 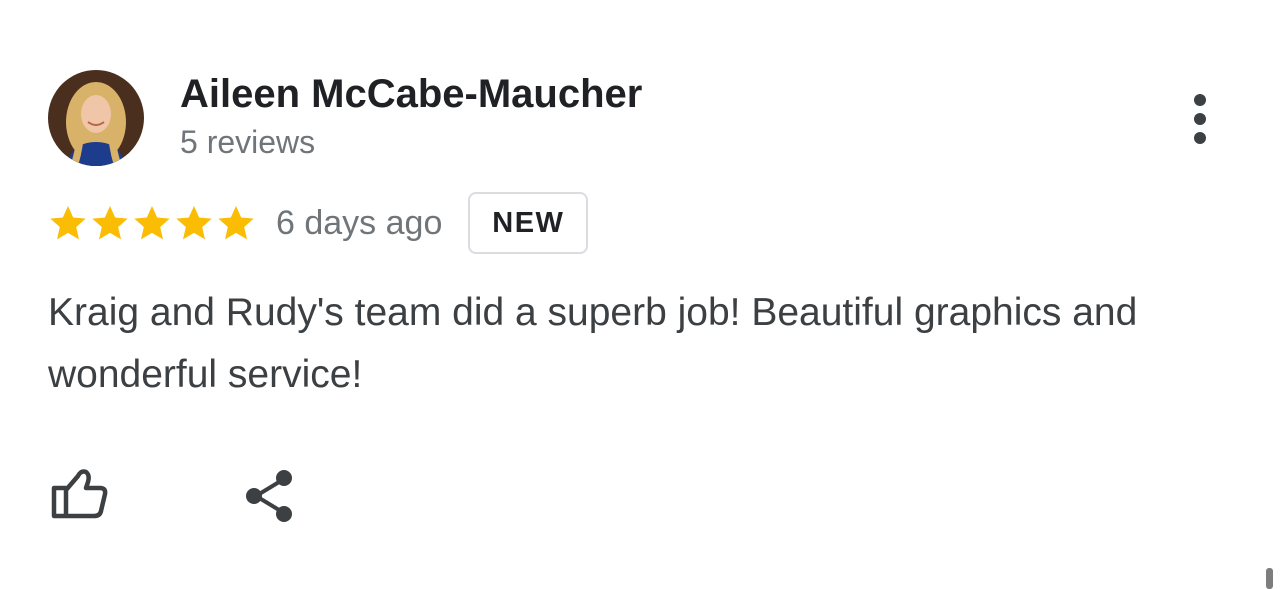 I want to click on avatar-photo-icon, so click(x=96, y=118).